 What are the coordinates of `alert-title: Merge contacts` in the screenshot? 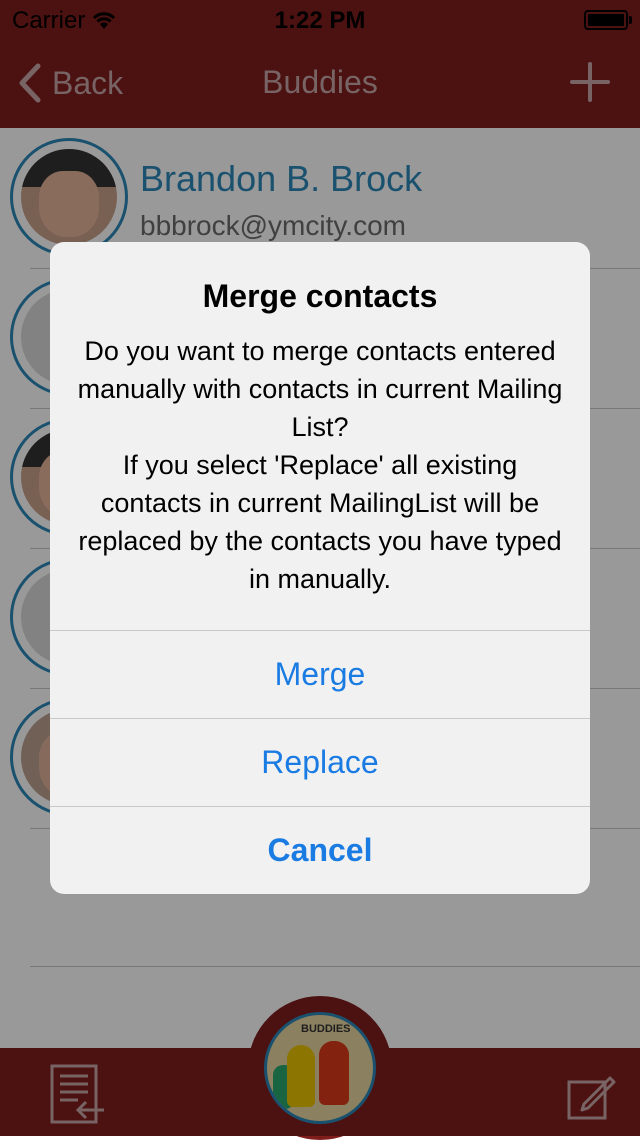 It's located at (320, 296).